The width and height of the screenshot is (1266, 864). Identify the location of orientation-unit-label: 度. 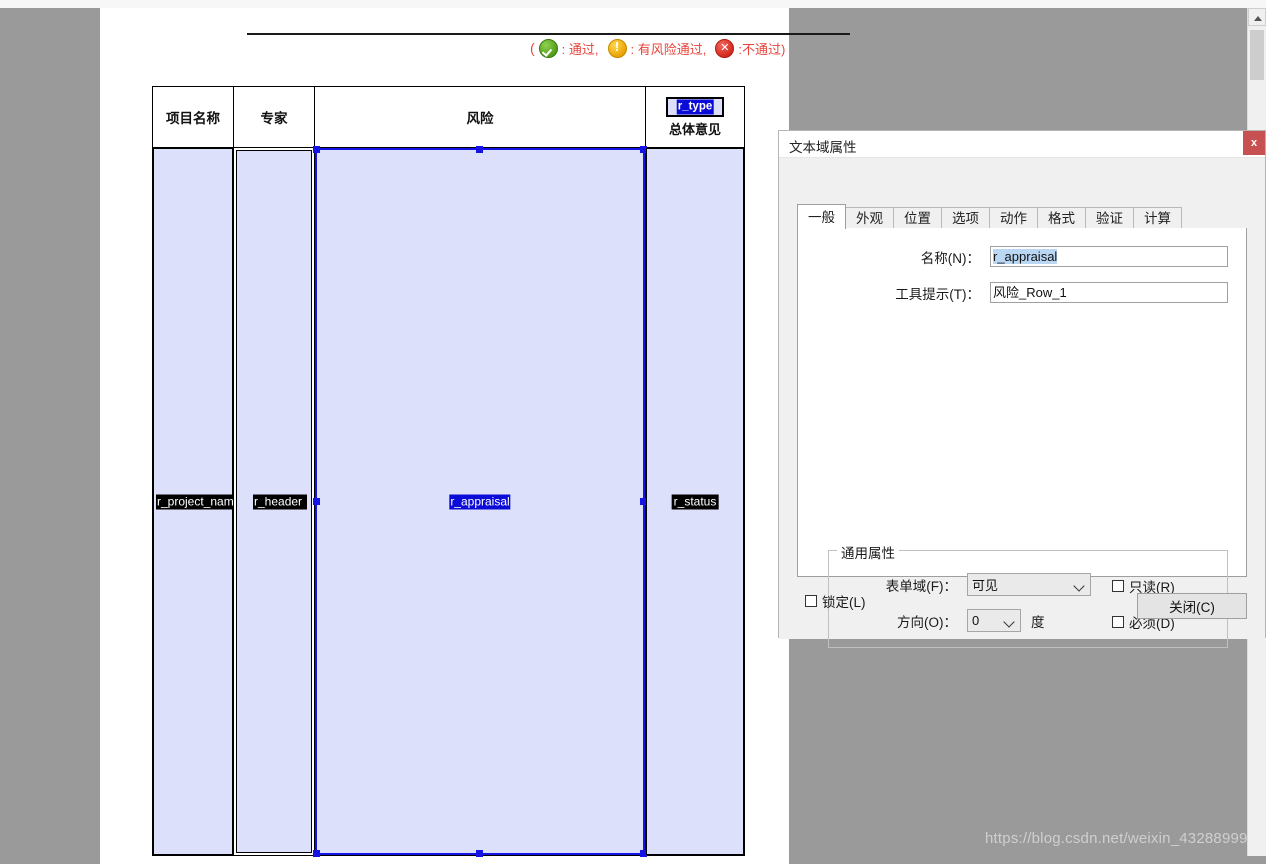
(1038, 622).